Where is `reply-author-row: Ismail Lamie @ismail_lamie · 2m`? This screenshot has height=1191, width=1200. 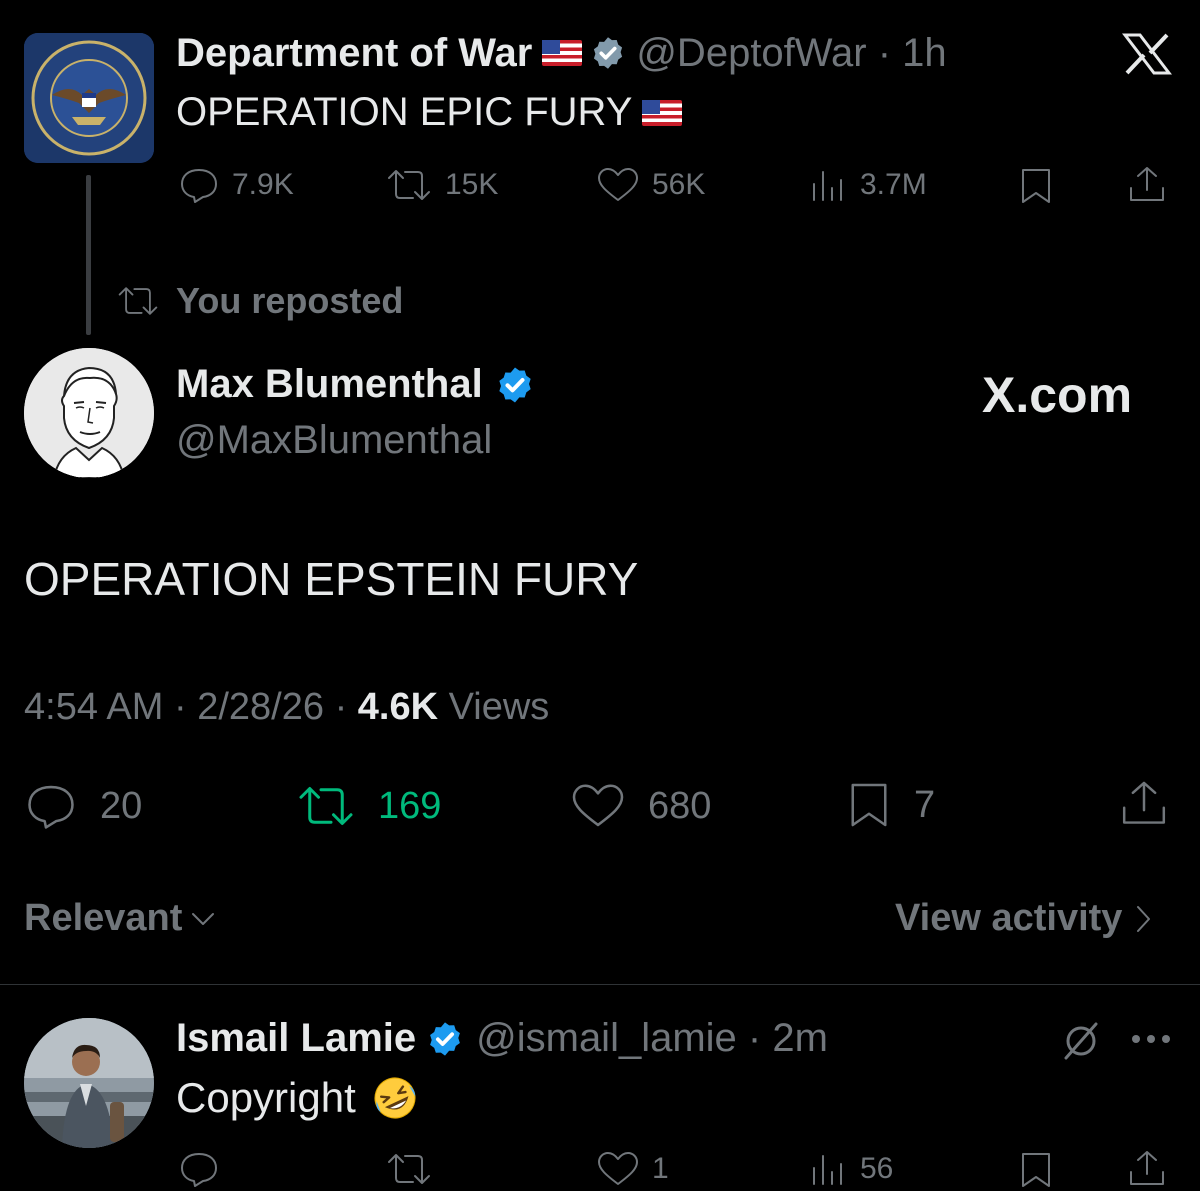 reply-author-row: Ismail Lamie @ismail_lamie · 2m is located at coordinates (502, 1038).